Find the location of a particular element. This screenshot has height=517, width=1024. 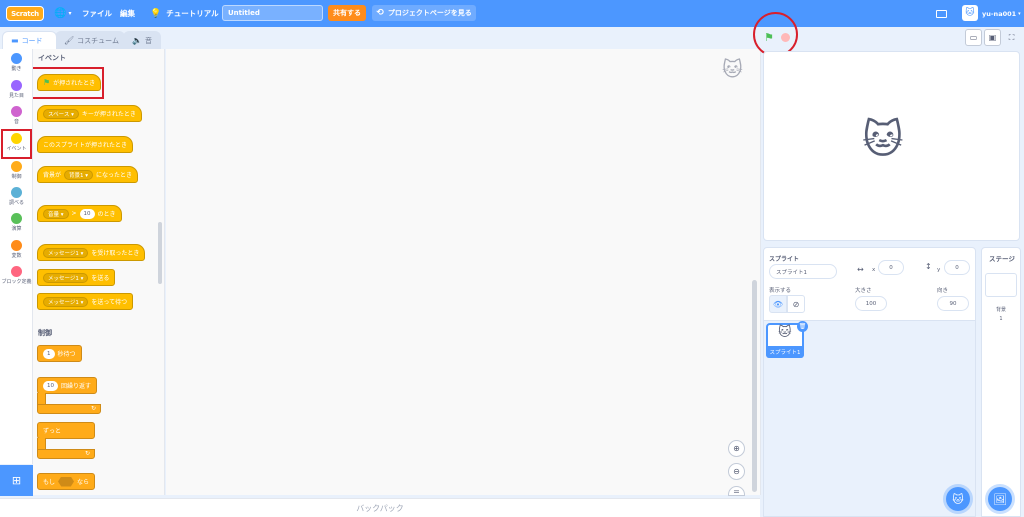

scratch-logo: Scratch is located at coordinates (25, 13).